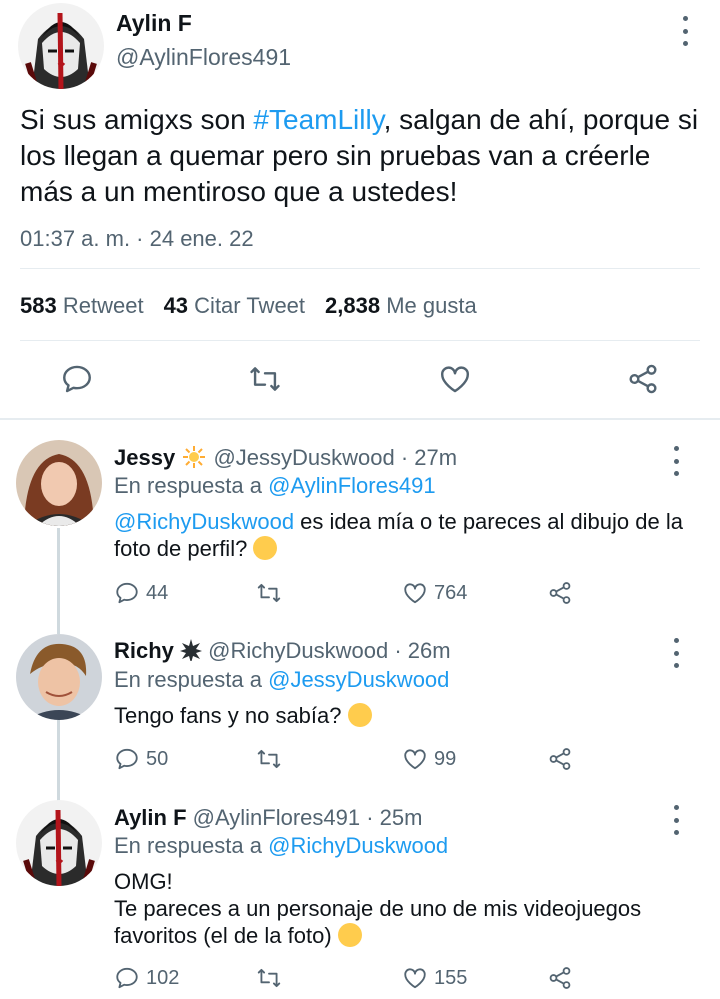  I want to click on likes-stat: 2,838 Me gusta, so click(401, 306).